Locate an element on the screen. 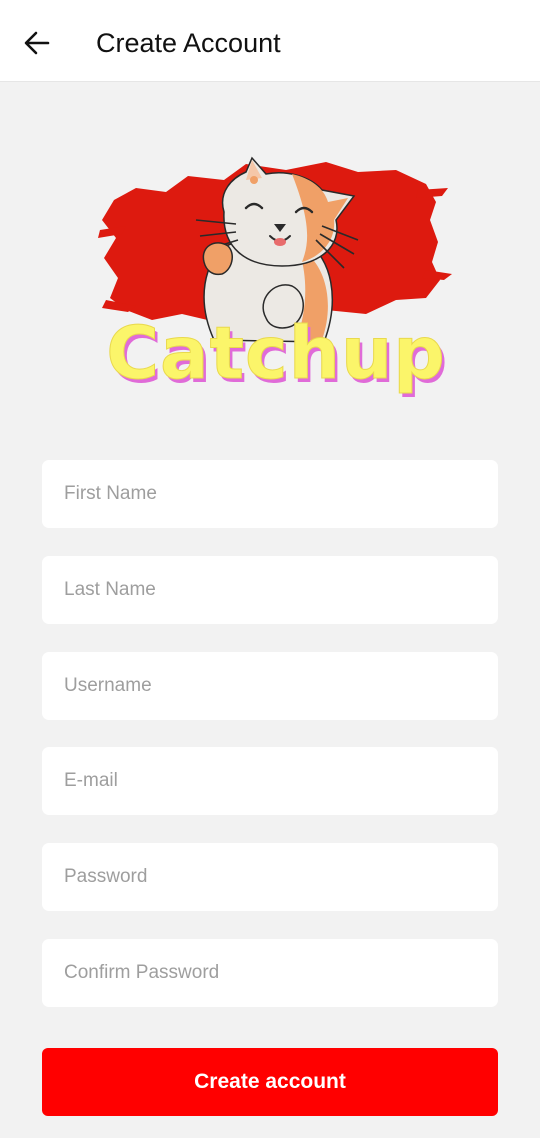 The image size is (540, 1138). first-name-field is located at coordinates (270, 494).